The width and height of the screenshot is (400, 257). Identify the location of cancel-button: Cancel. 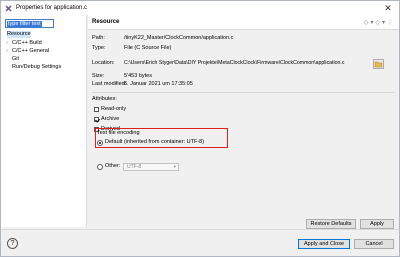
(374, 244).